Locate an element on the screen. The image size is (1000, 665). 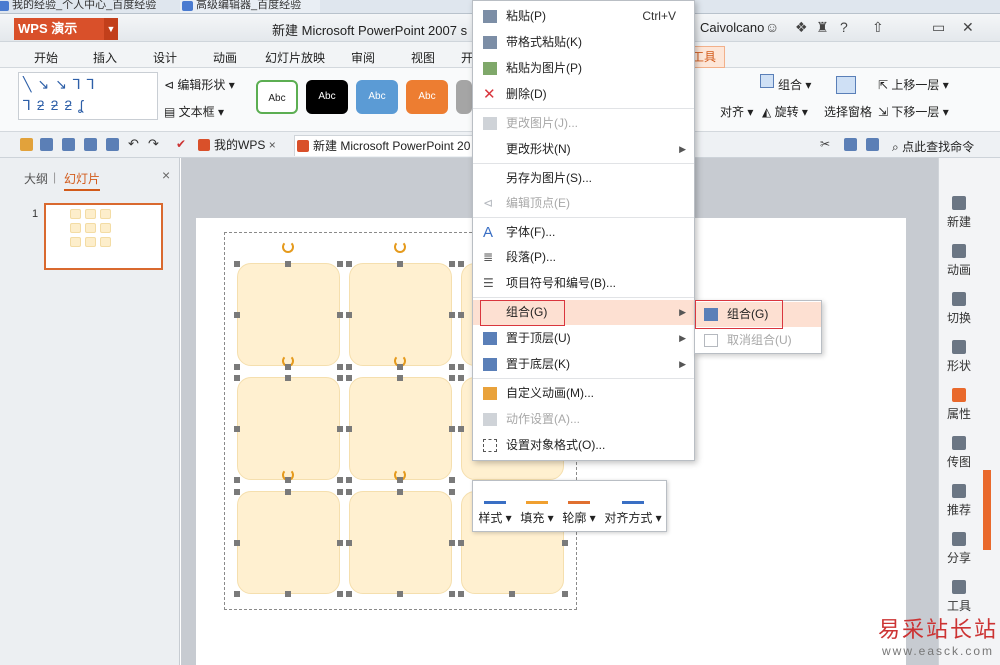
connector-gallery: ╲↘↘⅂⅂ ⅂ƻƻƻʆ is located at coordinates (88, 96).